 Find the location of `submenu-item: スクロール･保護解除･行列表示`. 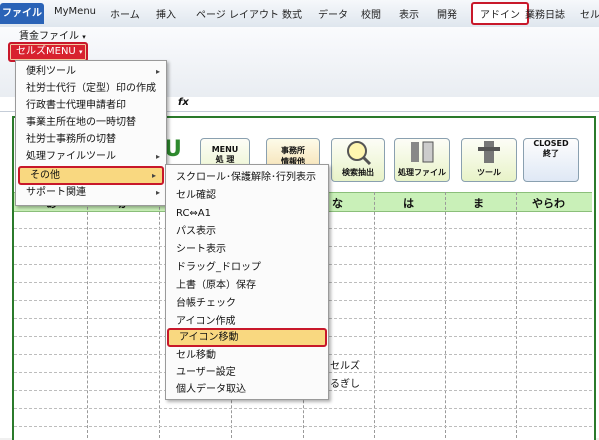

submenu-item: スクロール･保護解除･行列表示 is located at coordinates (247, 177).